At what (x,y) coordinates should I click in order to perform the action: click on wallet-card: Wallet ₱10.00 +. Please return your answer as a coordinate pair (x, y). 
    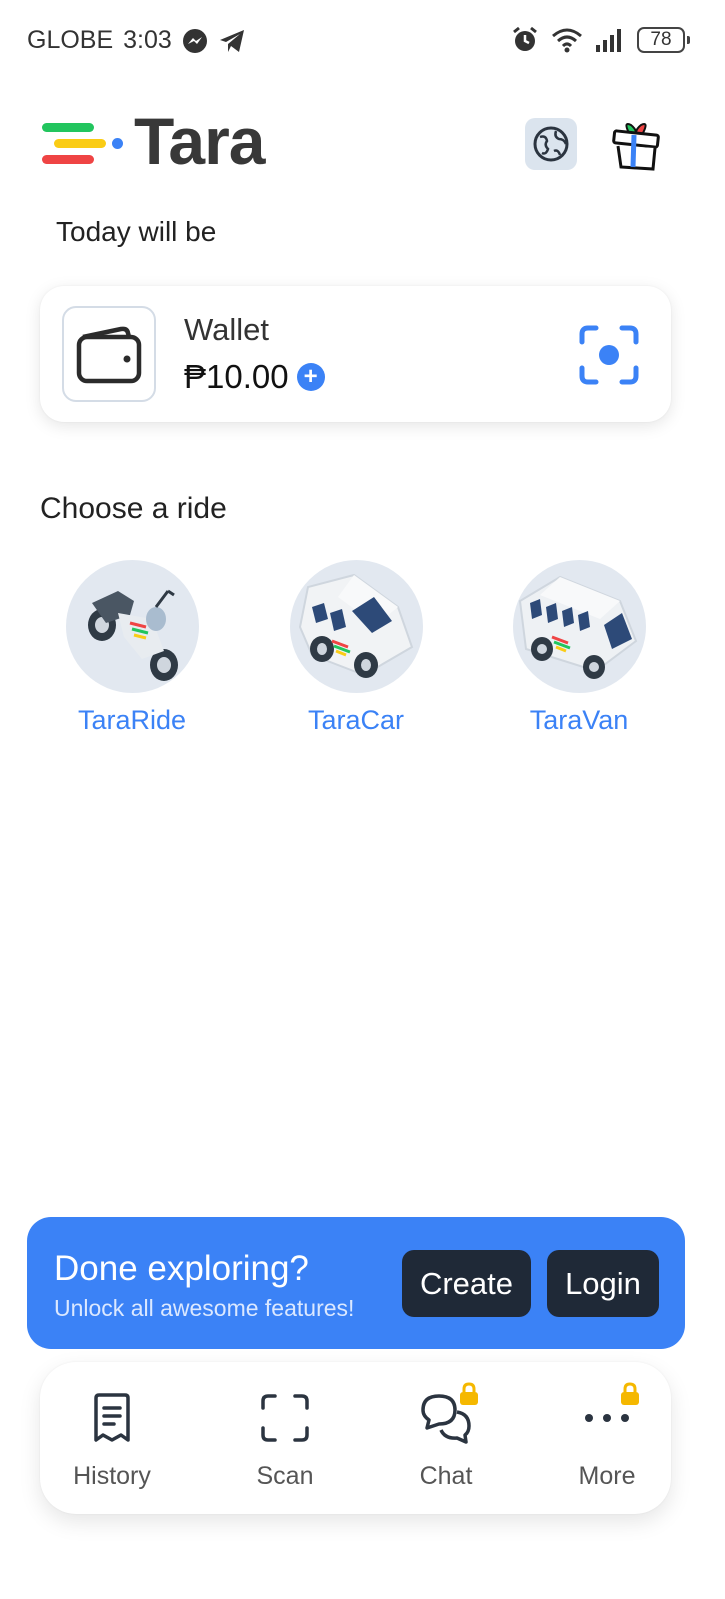
    Looking at the image, I should click on (355, 354).